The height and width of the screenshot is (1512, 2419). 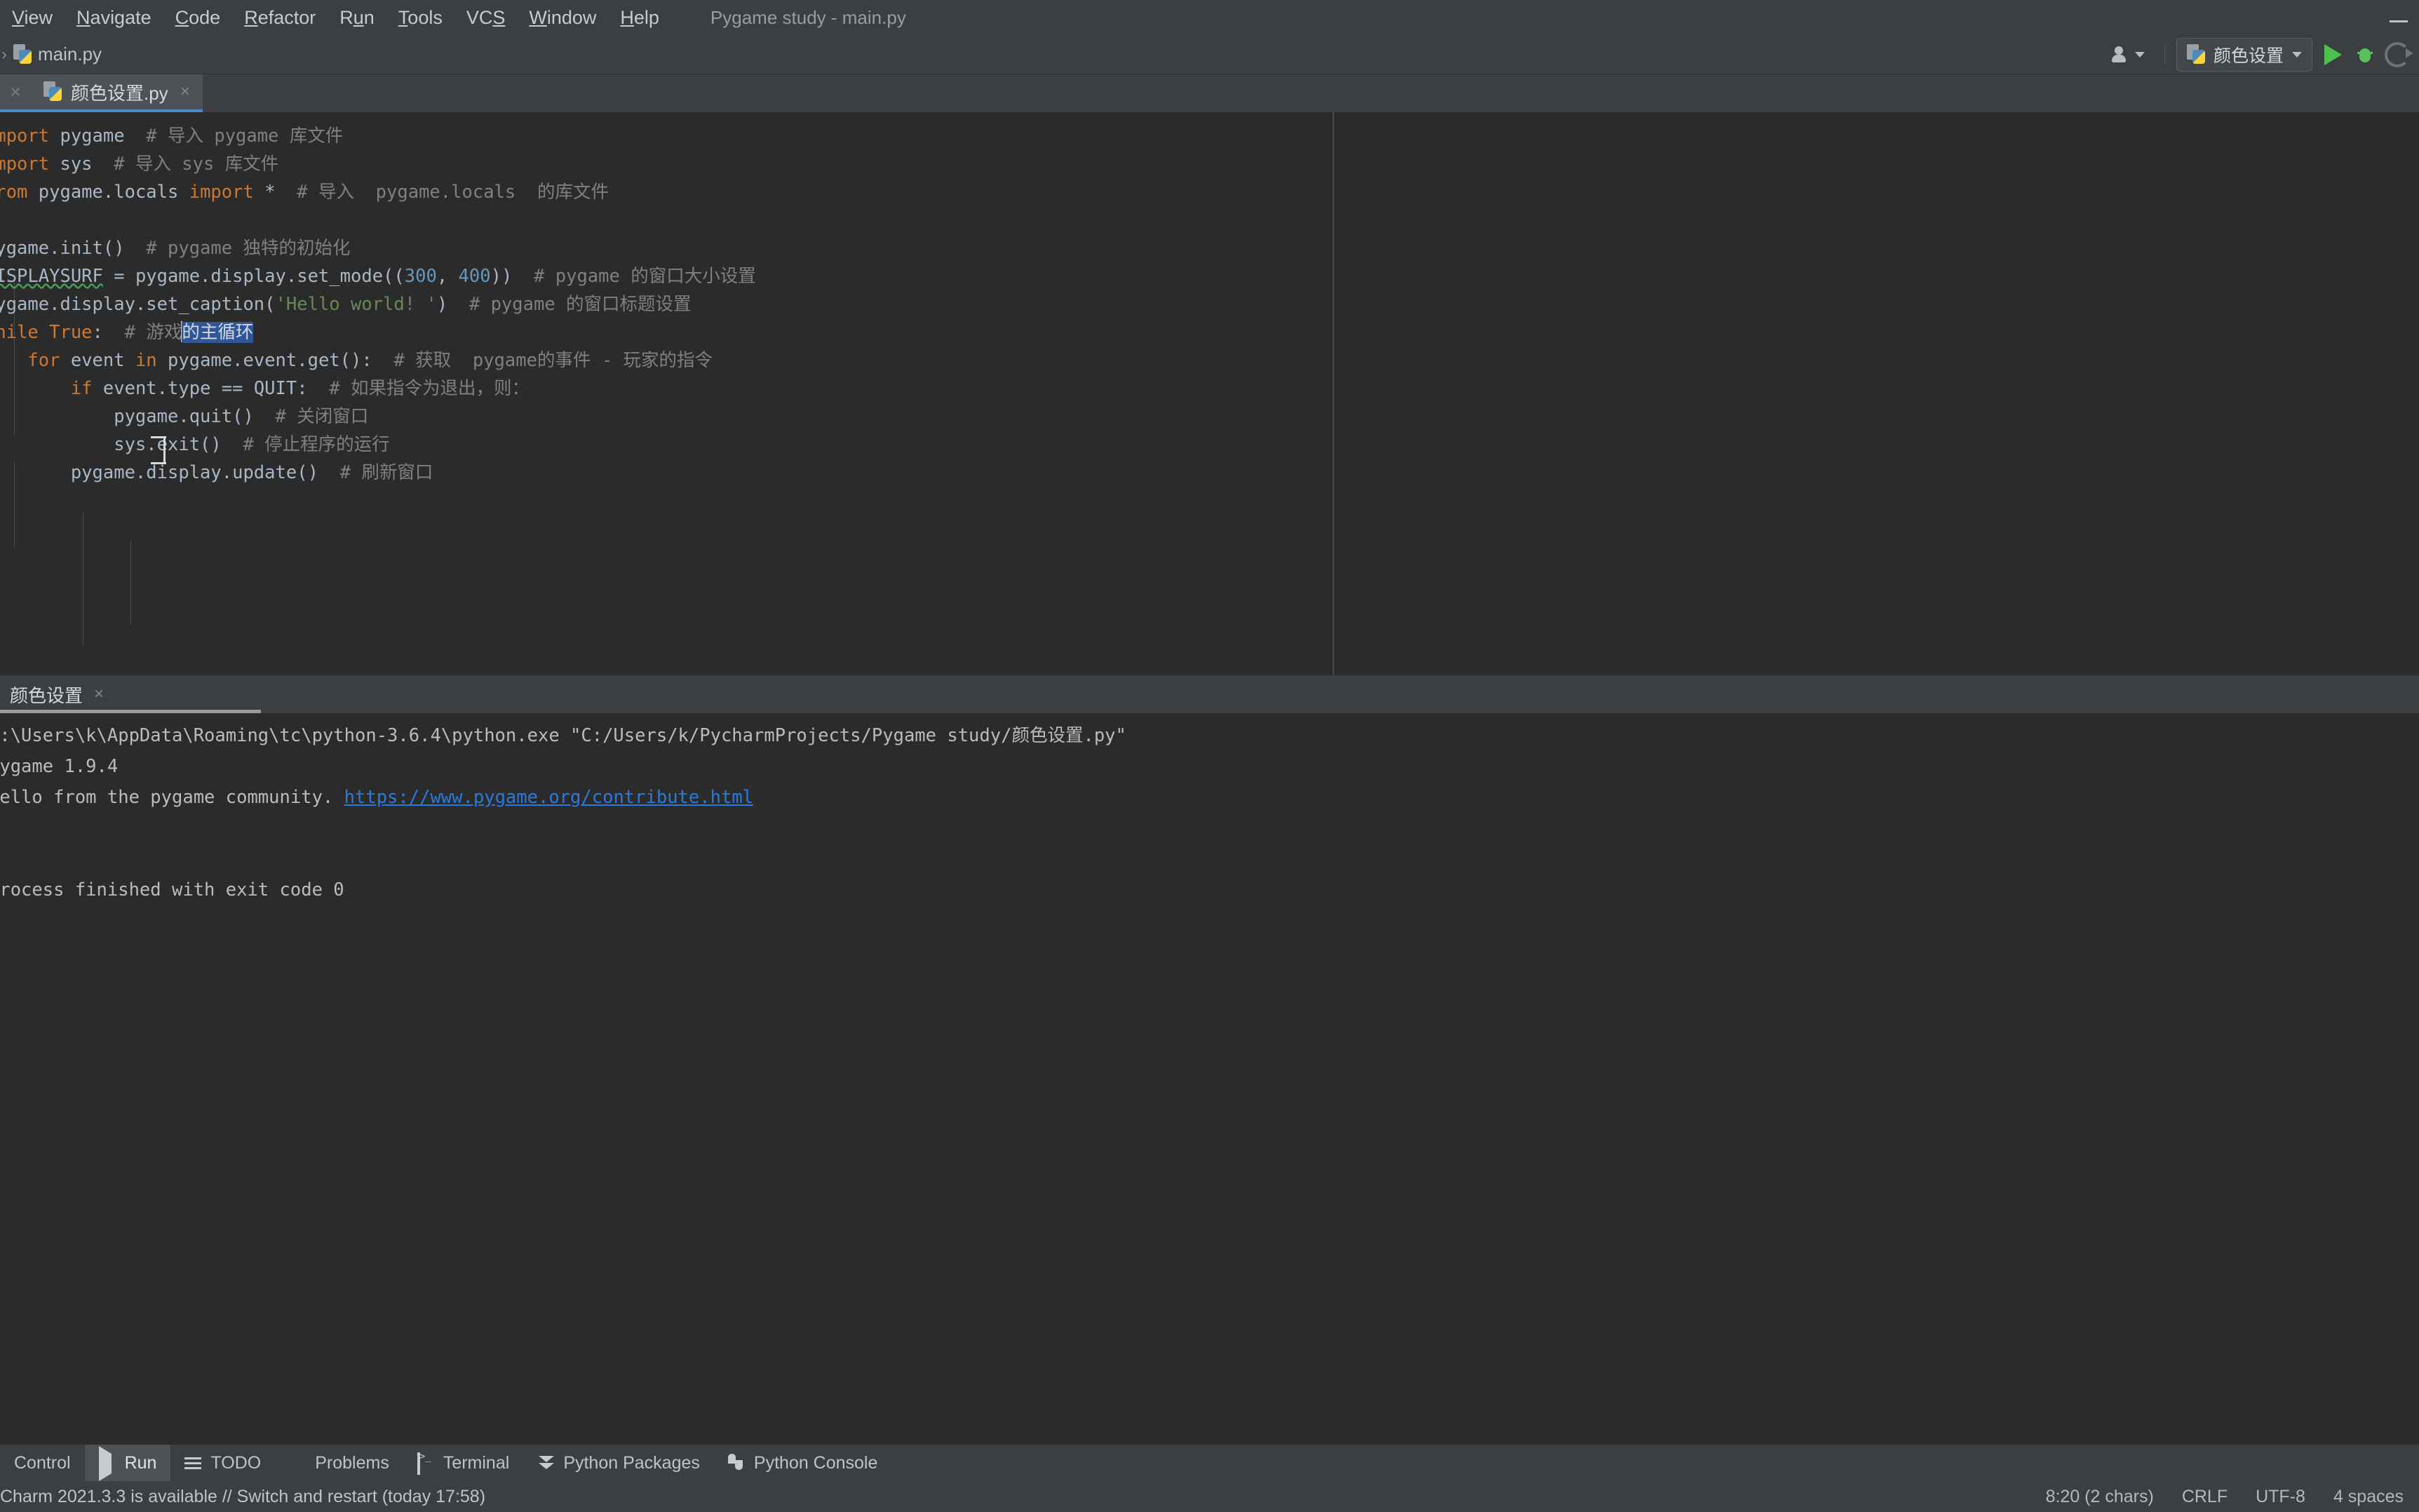 I want to click on packages-icon, so click(x=546, y=1463).